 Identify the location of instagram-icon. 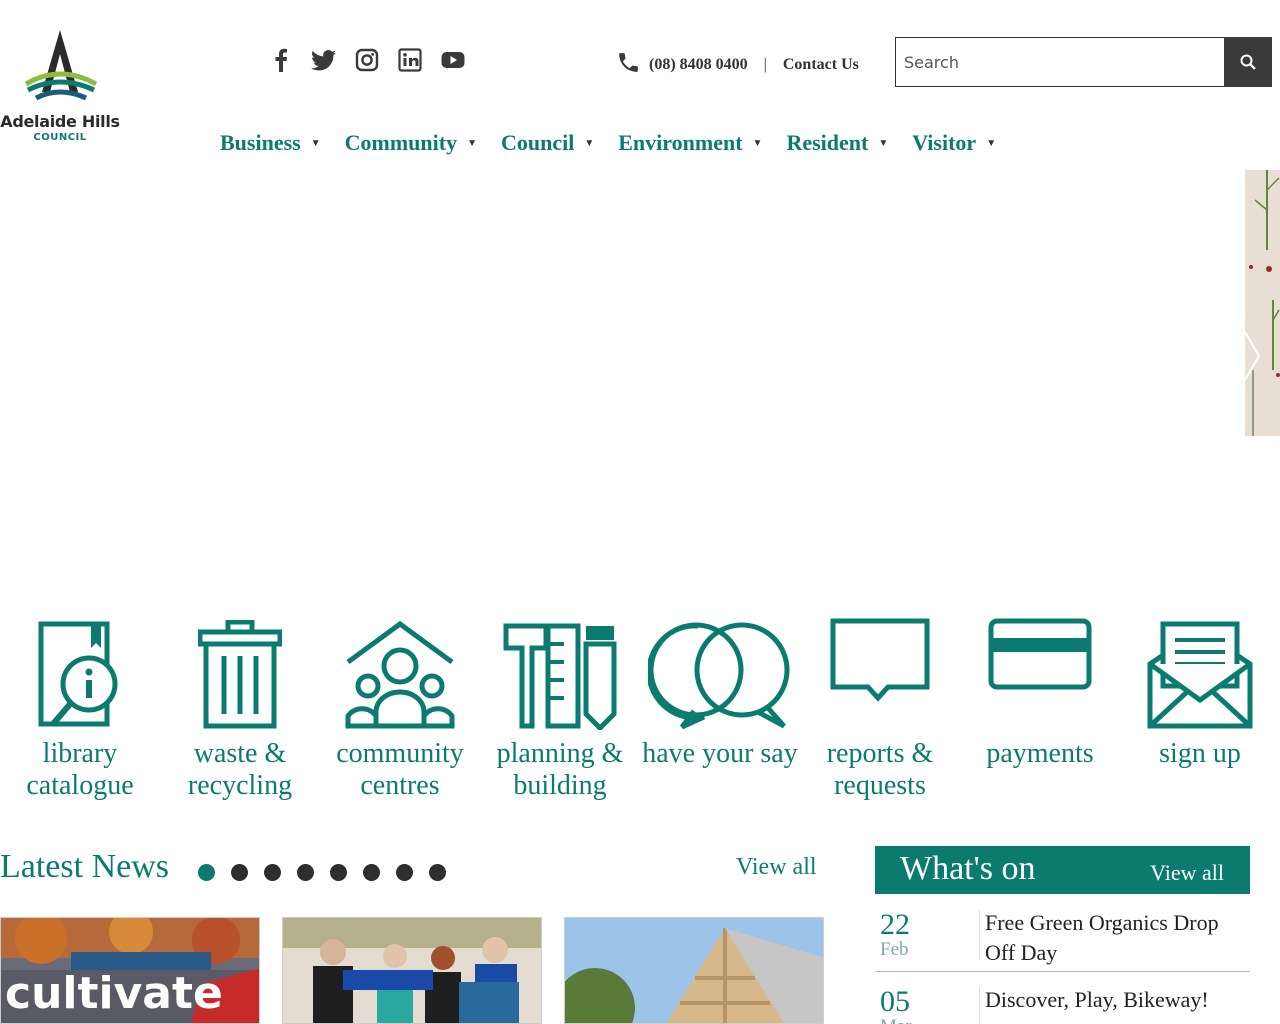
(366, 60).